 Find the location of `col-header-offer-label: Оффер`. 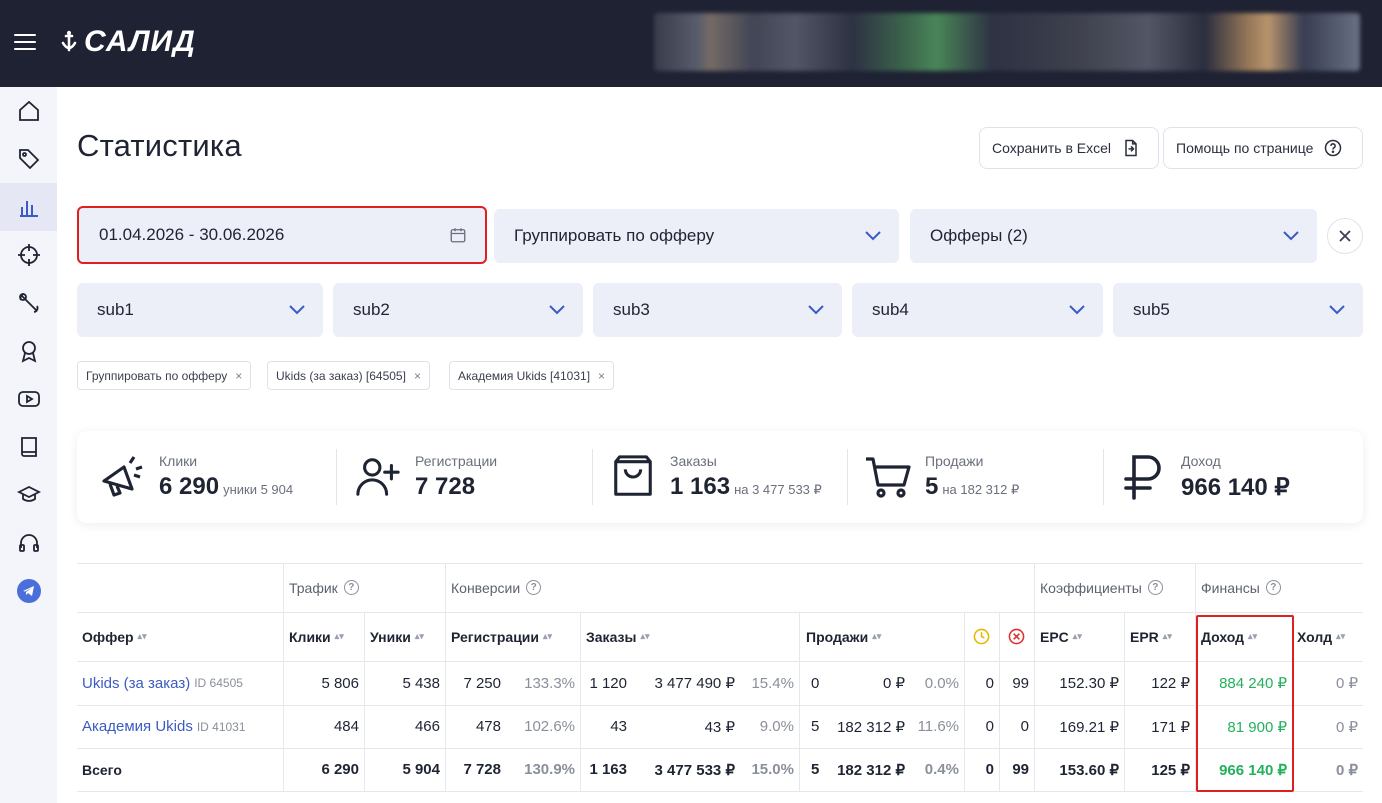

col-header-offer-label: Оффер is located at coordinates (108, 636).